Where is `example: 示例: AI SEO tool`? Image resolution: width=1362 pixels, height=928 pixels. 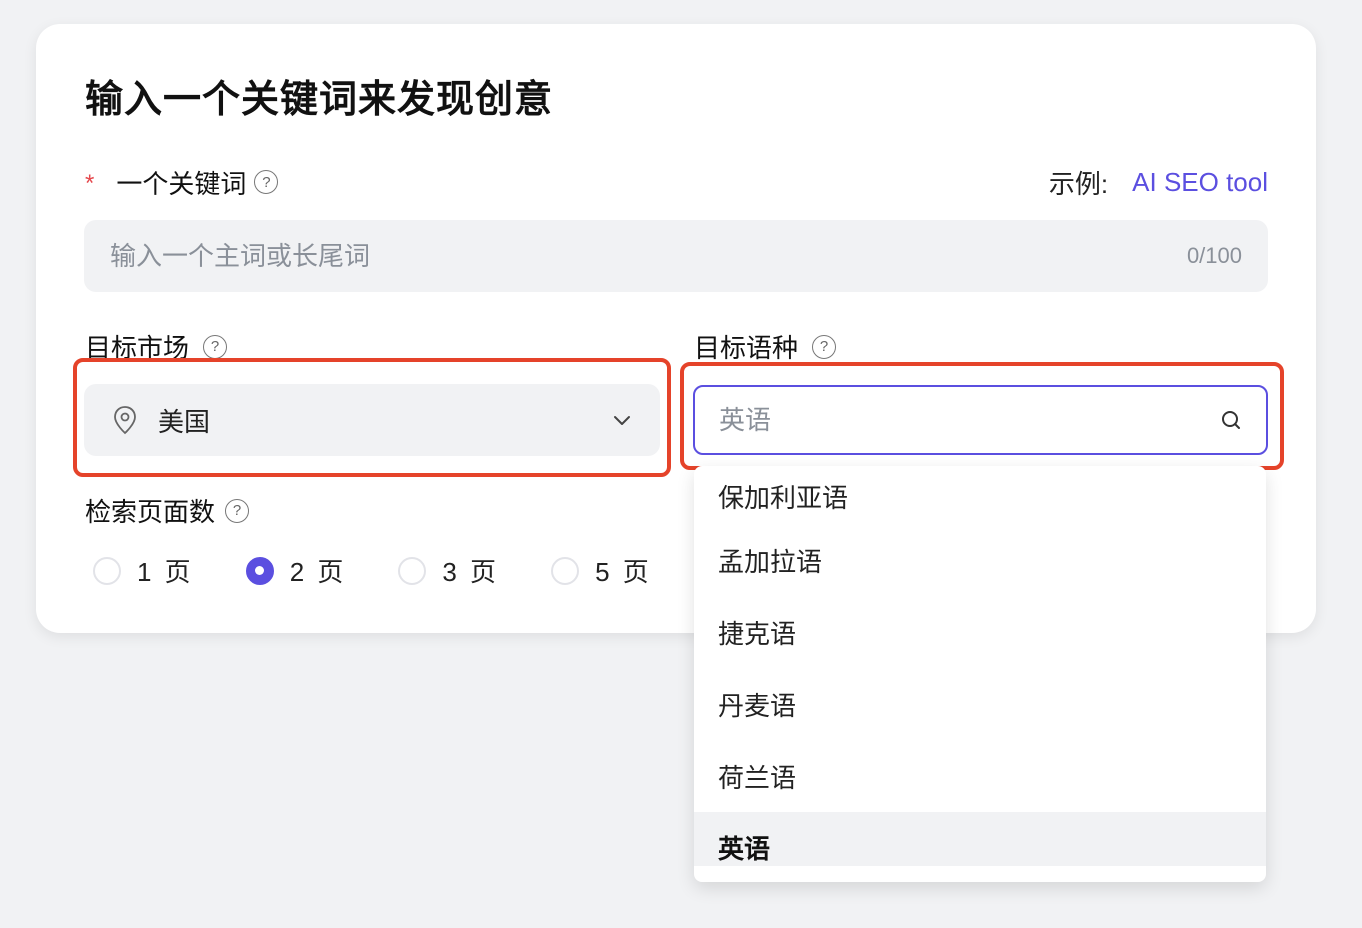 example: 示例: AI SEO tool is located at coordinates (1158, 182).